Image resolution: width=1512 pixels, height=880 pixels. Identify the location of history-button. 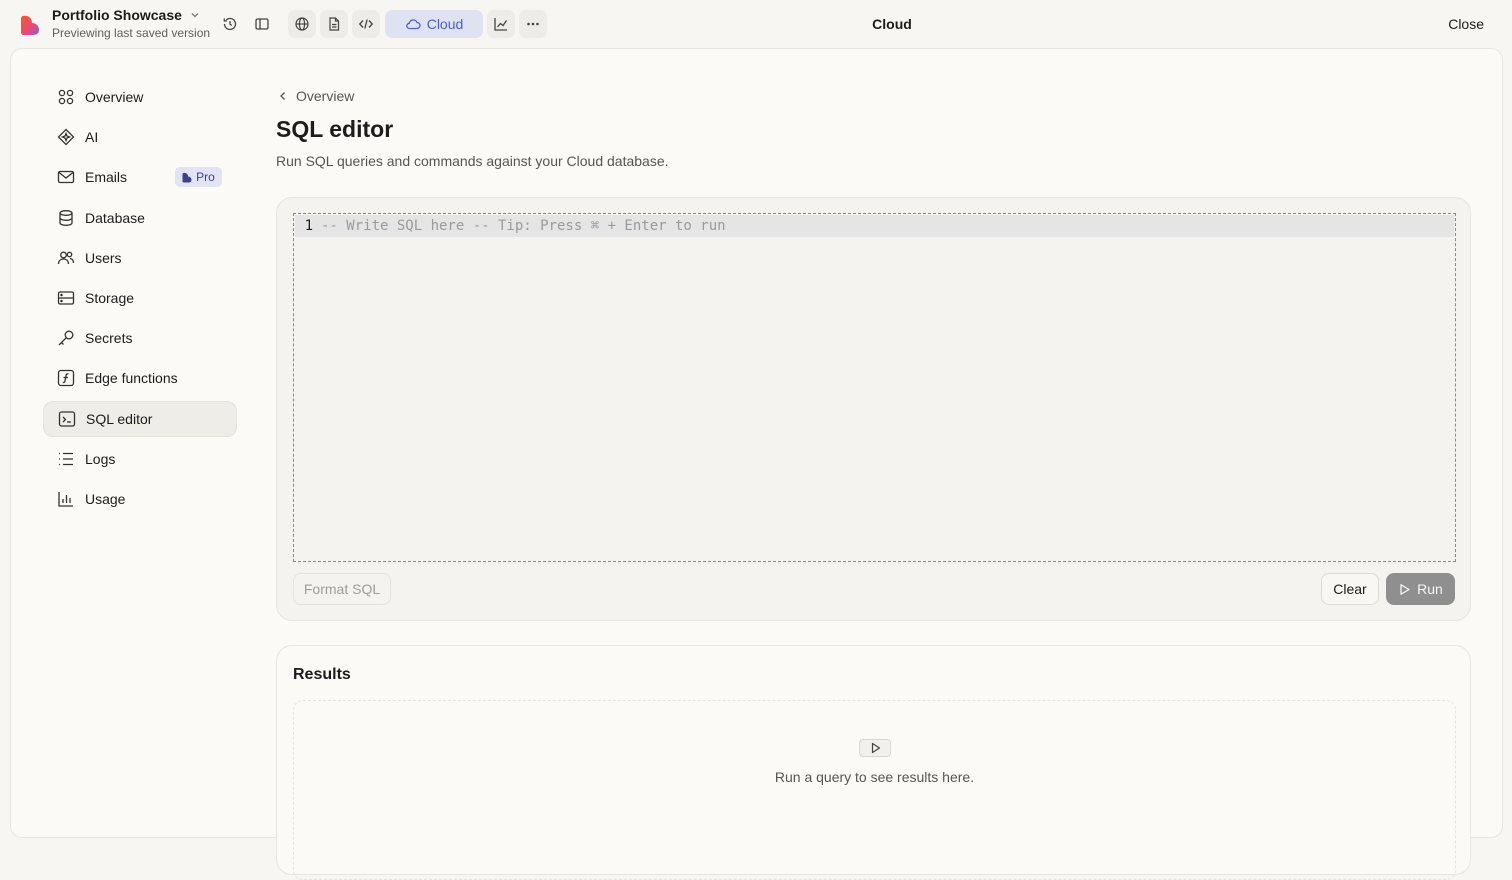
(230, 24).